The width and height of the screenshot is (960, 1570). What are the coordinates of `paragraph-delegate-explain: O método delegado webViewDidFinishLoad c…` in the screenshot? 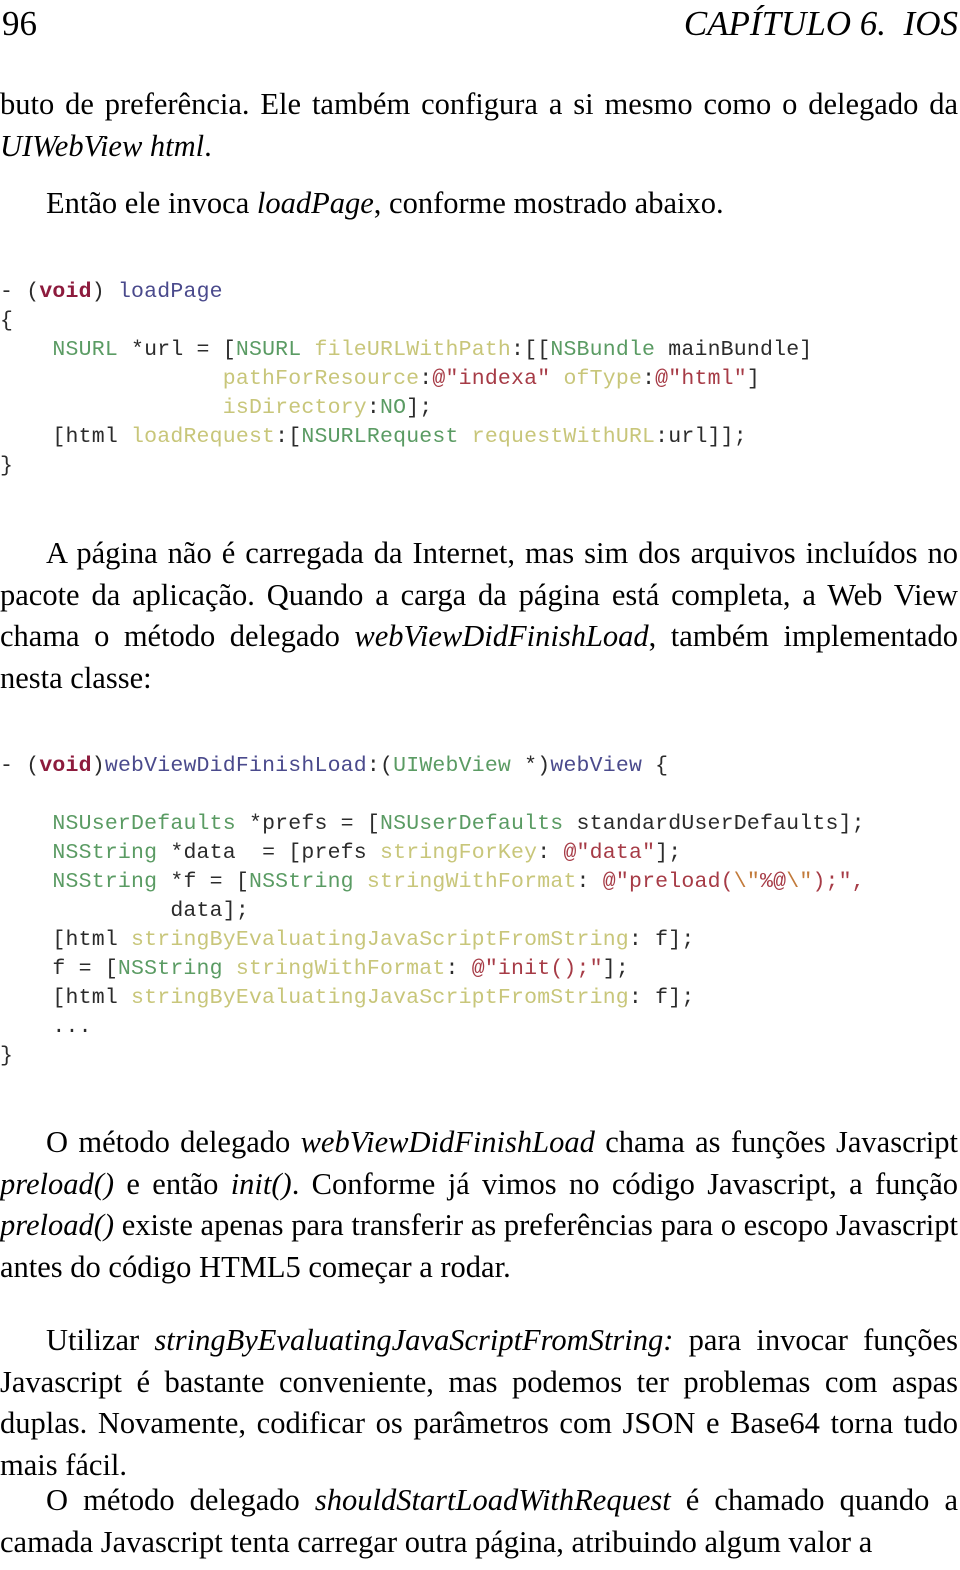 It's located at (479, 1205).